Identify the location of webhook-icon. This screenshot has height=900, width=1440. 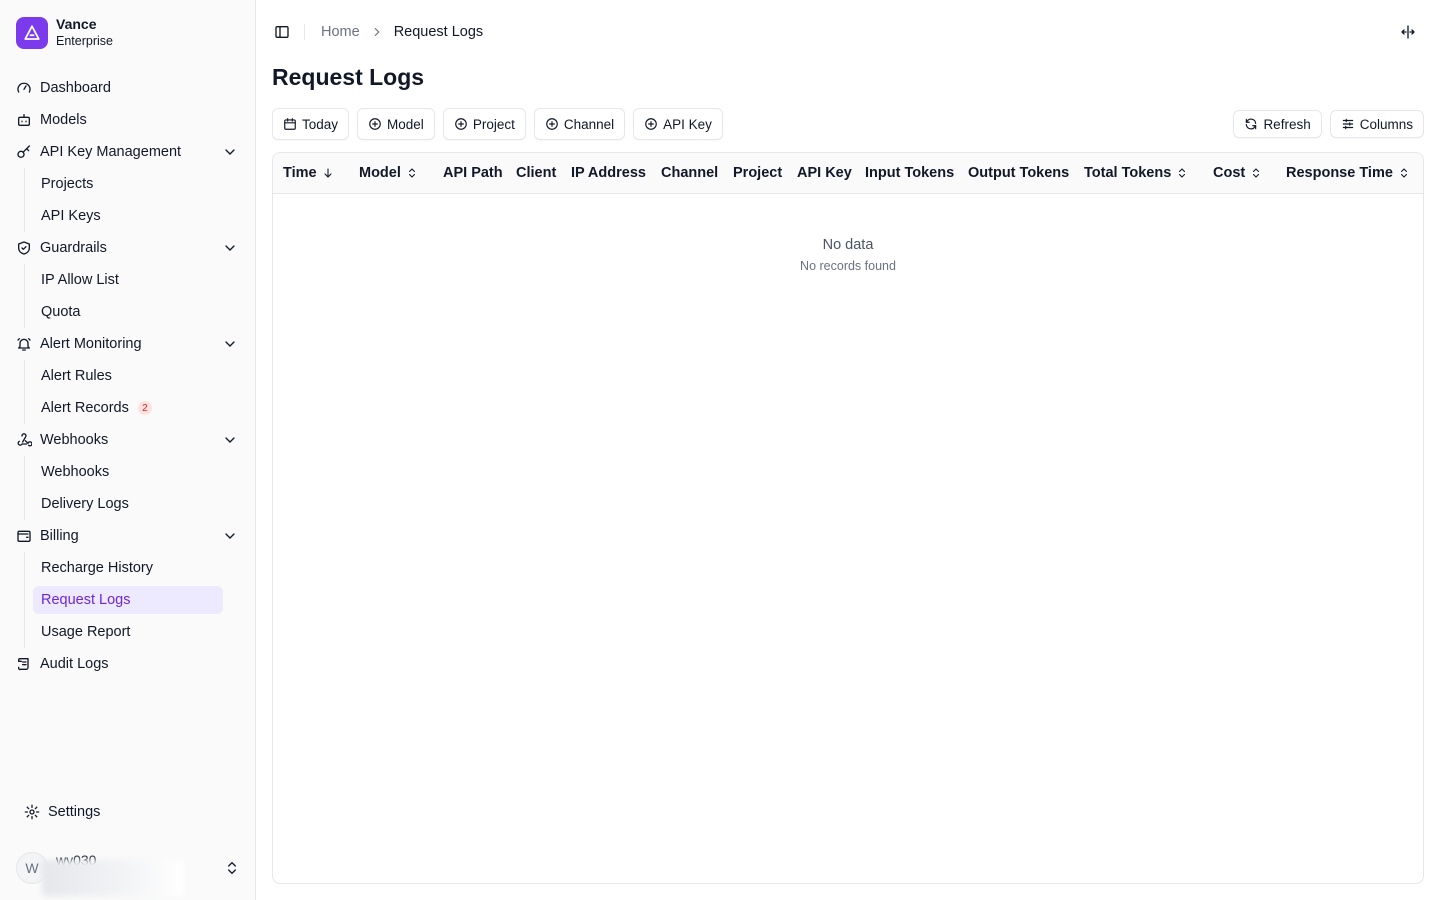
(24, 440).